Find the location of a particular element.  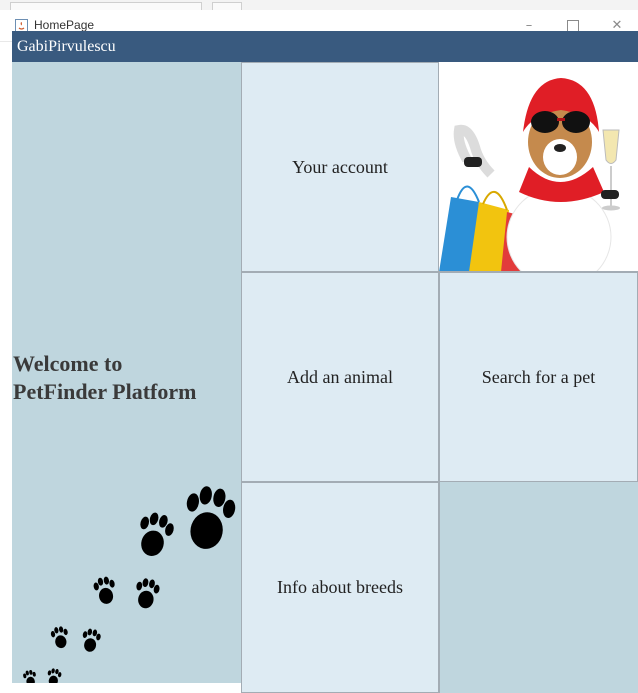

add-animal-label: Add an animal is located at coordinates (340, 376).